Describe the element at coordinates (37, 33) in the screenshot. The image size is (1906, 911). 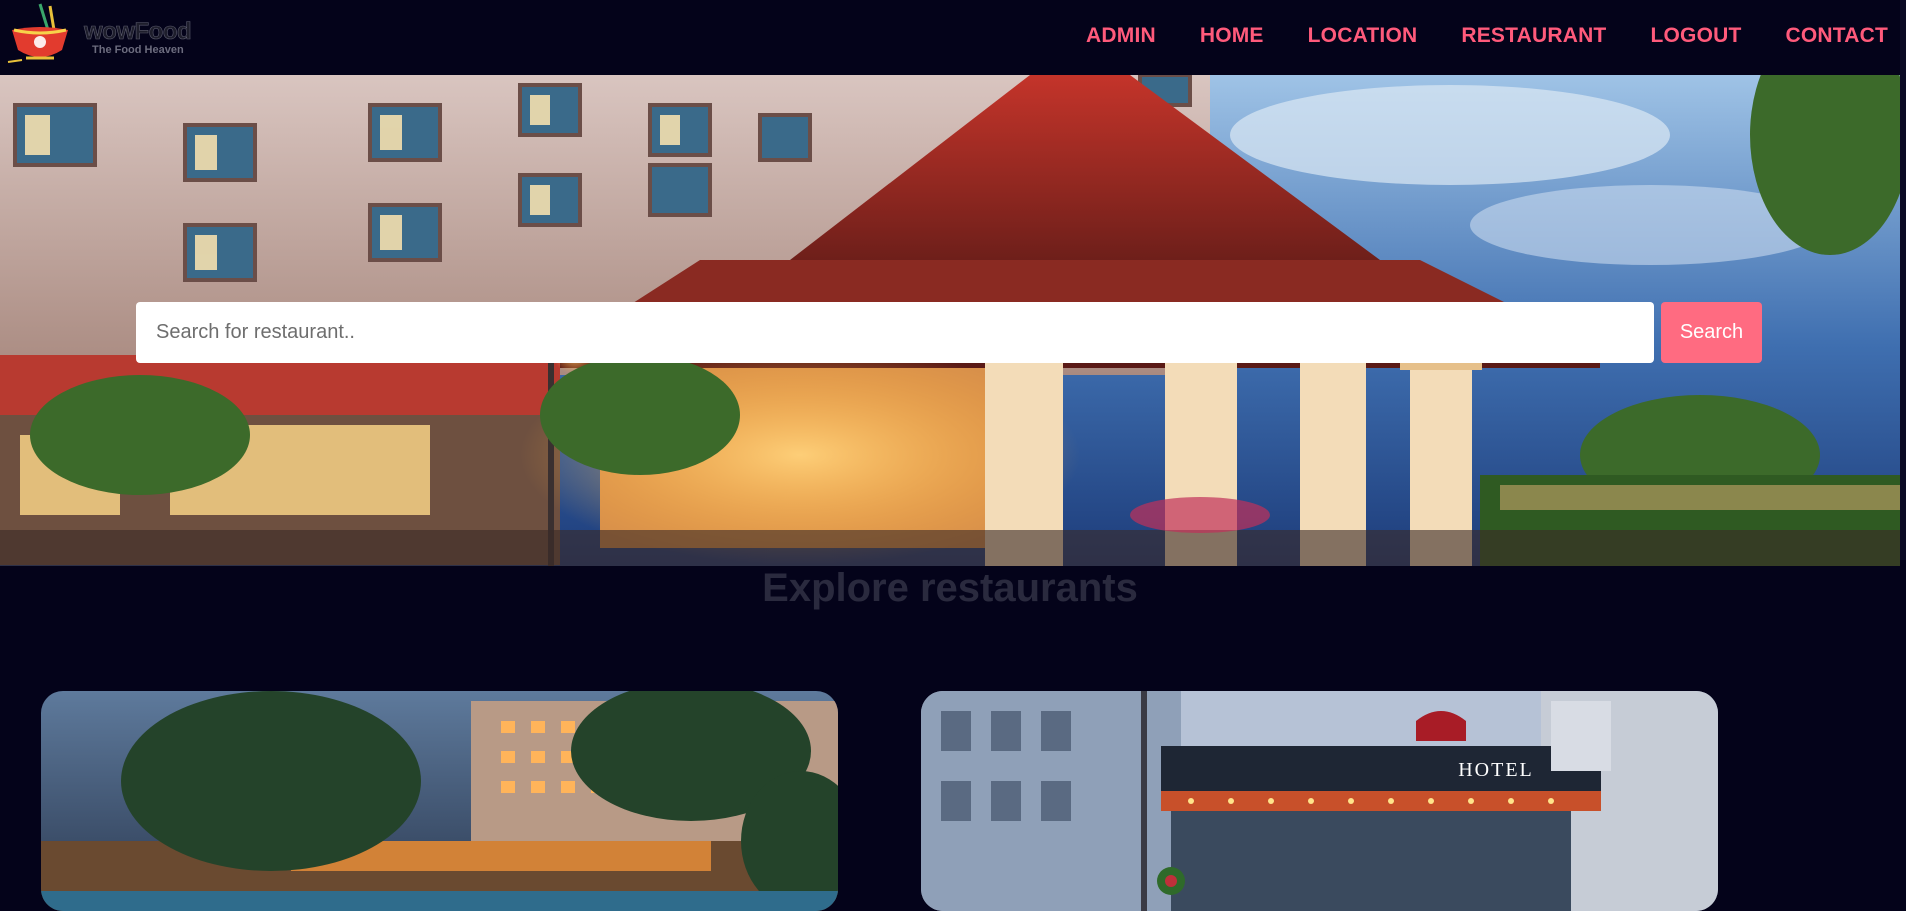
I see `noodle-bowl-icon` at that location.